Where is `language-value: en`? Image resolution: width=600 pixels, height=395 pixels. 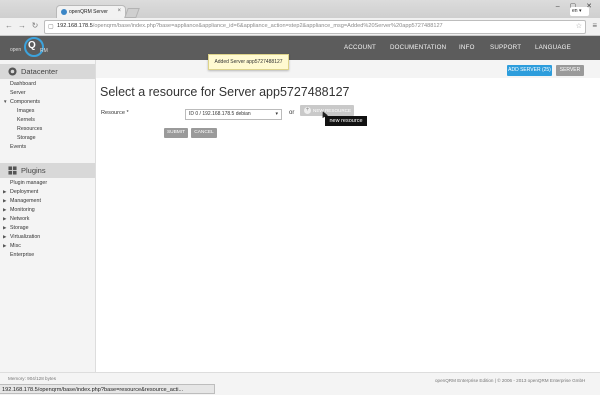
language-value: en is located at coordinates (575, 11).